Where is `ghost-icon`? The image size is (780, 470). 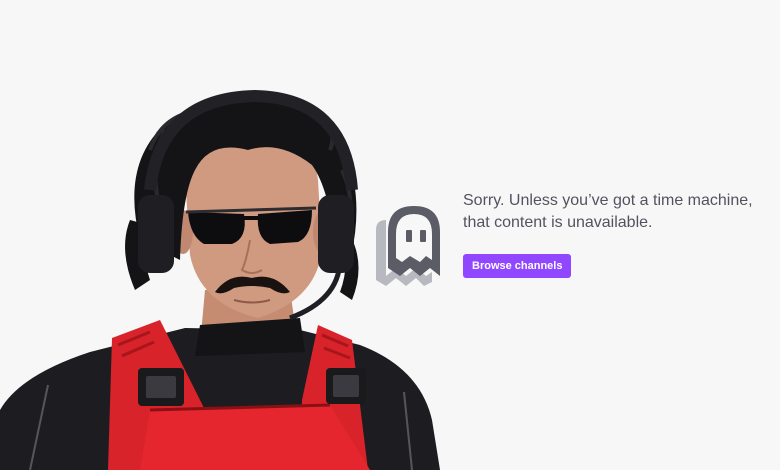
ghost-icon is located at coordinates (408, 246).